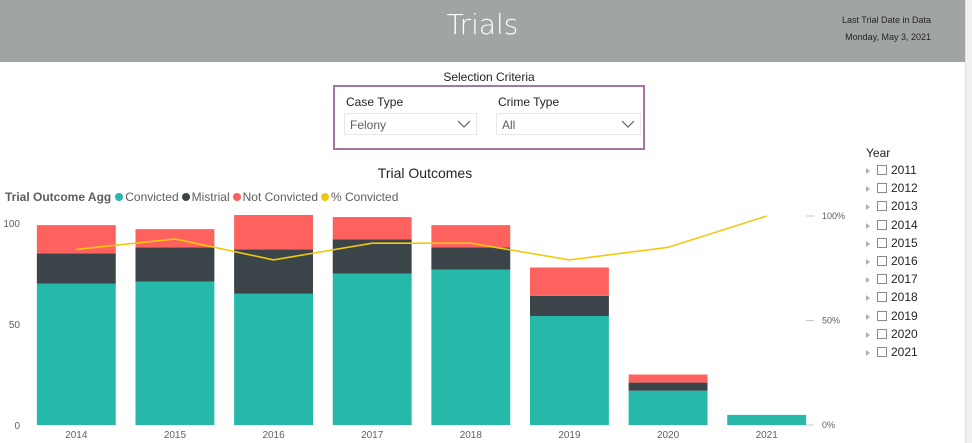 This screenshot has height=443, width=972. Describe the element at coordinates (280, 197) in the screenshot. I see `legend-label: Not Convicted` at that location.